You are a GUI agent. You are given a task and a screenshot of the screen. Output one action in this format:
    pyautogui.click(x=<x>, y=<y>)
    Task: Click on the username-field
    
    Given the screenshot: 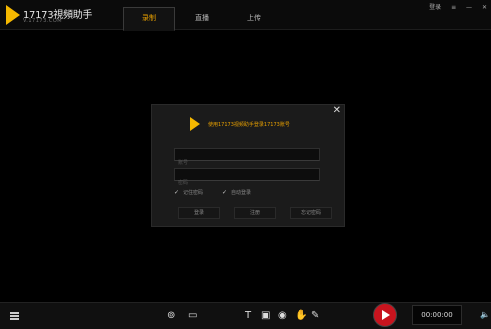 What is the action you would take?
    pyautogui.click(x=247, y=158)
    